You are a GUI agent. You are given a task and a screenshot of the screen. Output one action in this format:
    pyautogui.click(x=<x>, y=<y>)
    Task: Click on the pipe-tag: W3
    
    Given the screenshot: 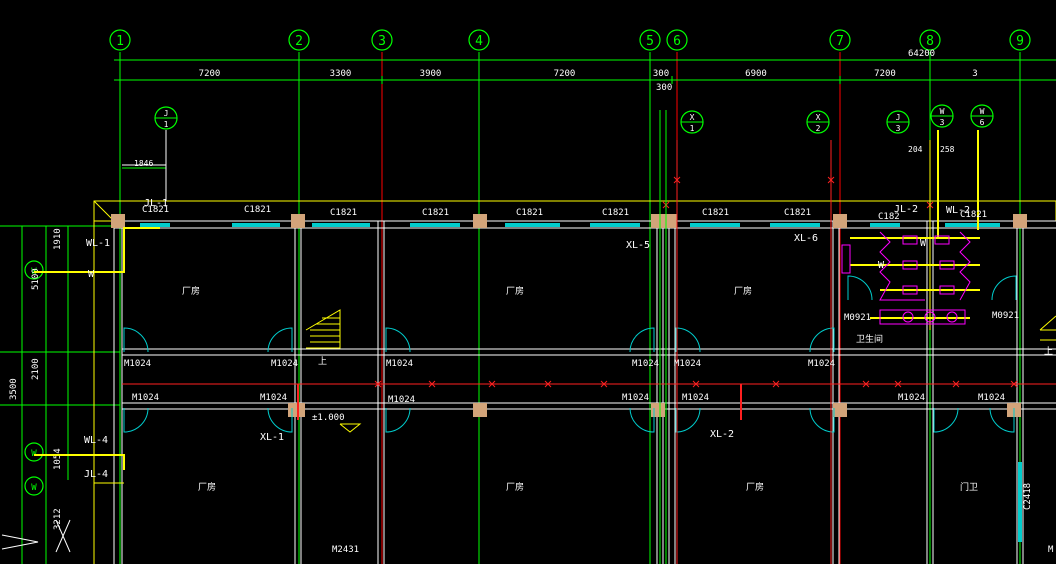 What is the action you would take?
    pyautogui.click(x=942, y=116)
    